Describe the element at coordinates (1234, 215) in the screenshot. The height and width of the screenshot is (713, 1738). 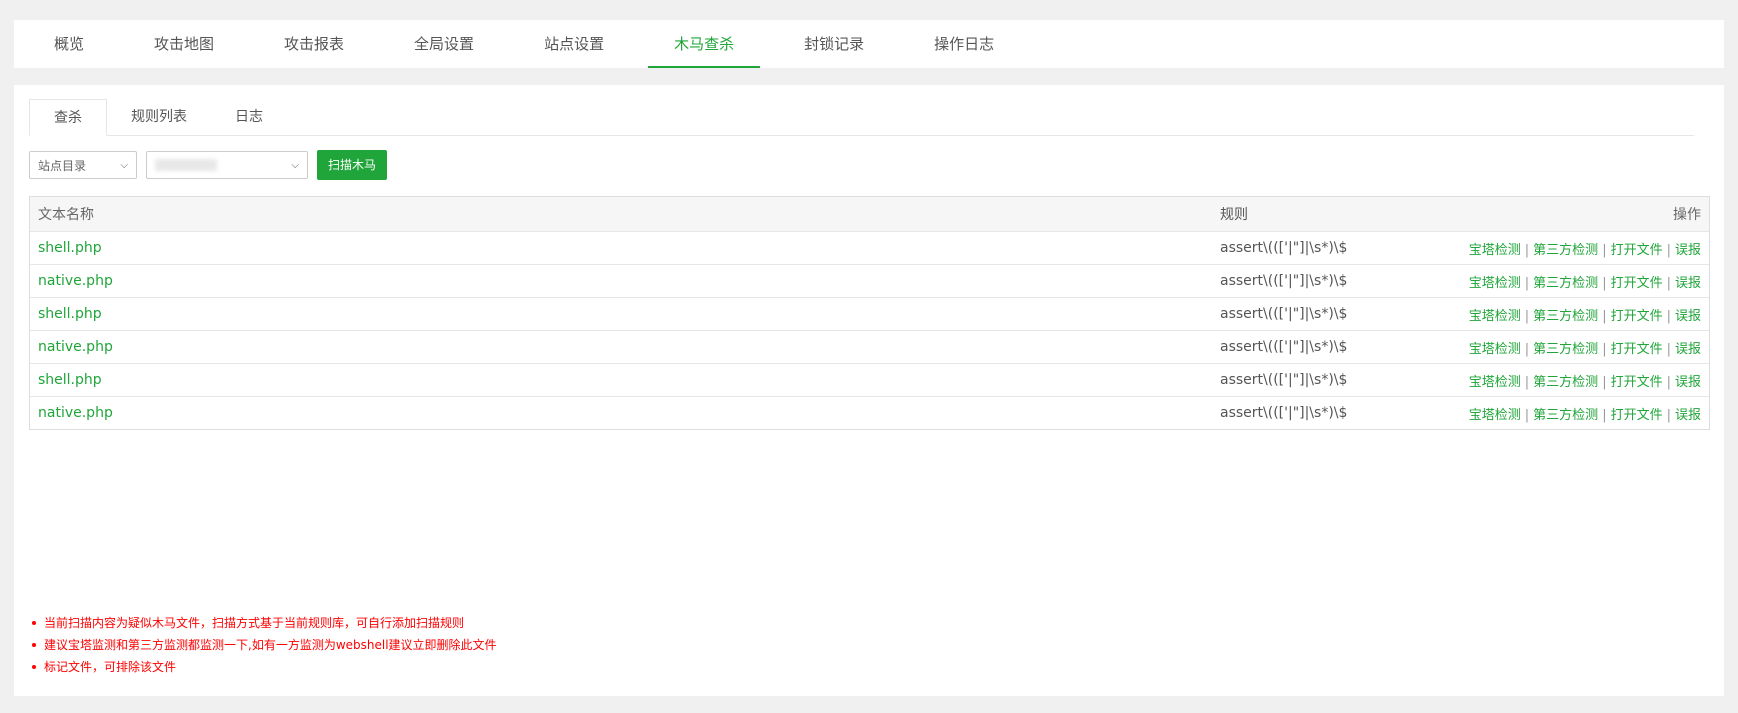
I see `header-rule: 规则` at that location.